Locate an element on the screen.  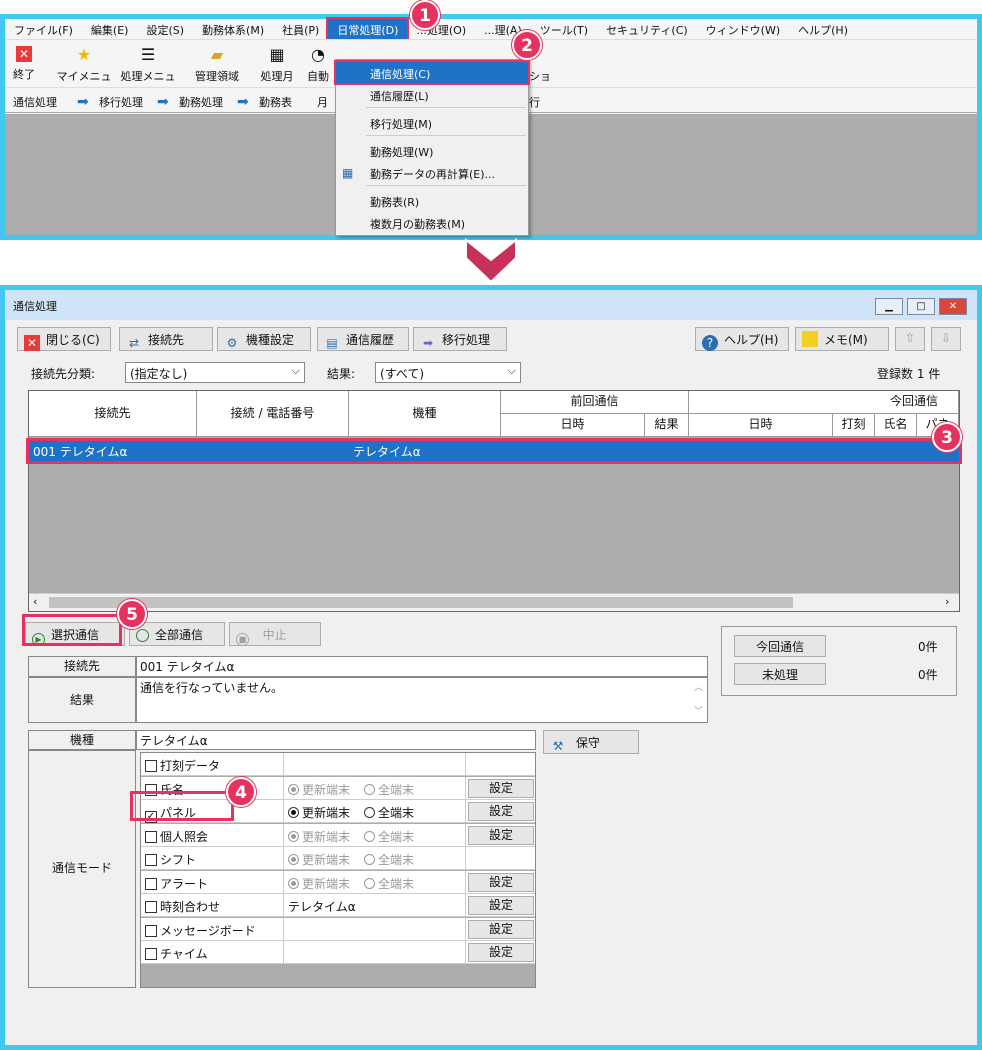
header-current-stamp: 打刻 is located at coordinates (854, 425).